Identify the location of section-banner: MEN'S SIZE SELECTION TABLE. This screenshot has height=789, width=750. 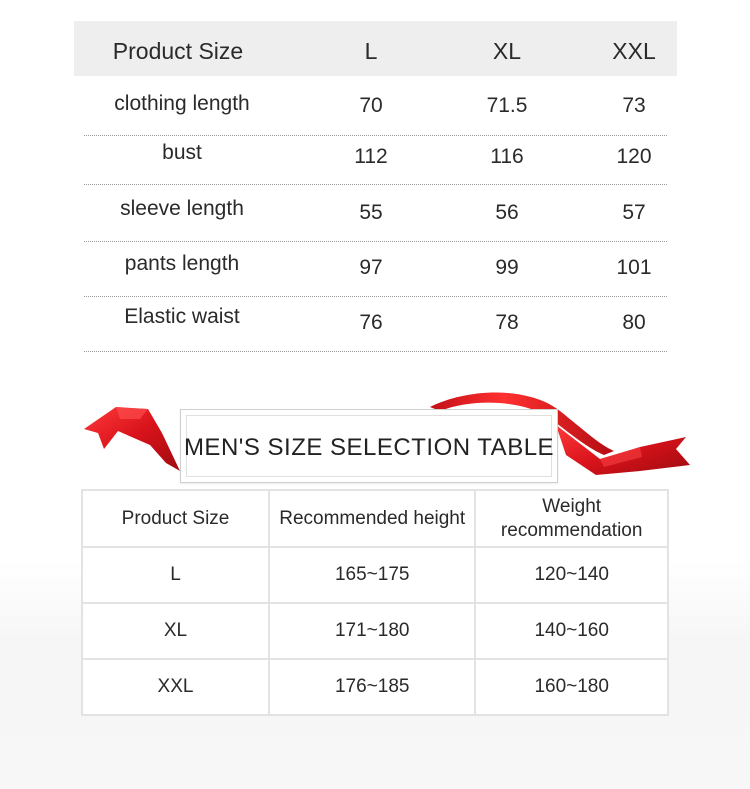
(375, 440).